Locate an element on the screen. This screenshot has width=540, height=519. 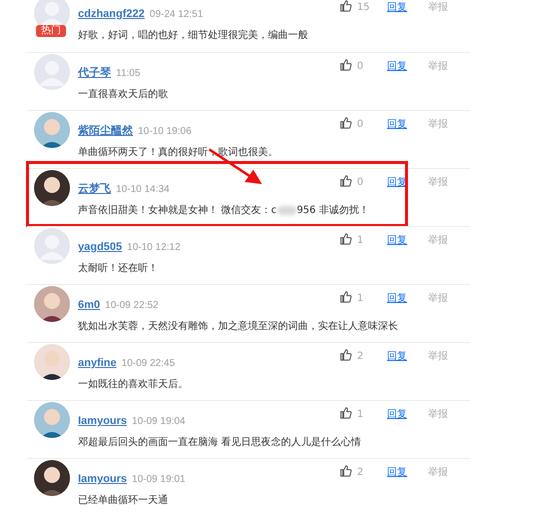
comment-time: 10-10 14:34 is located at coordinates (143, 189).